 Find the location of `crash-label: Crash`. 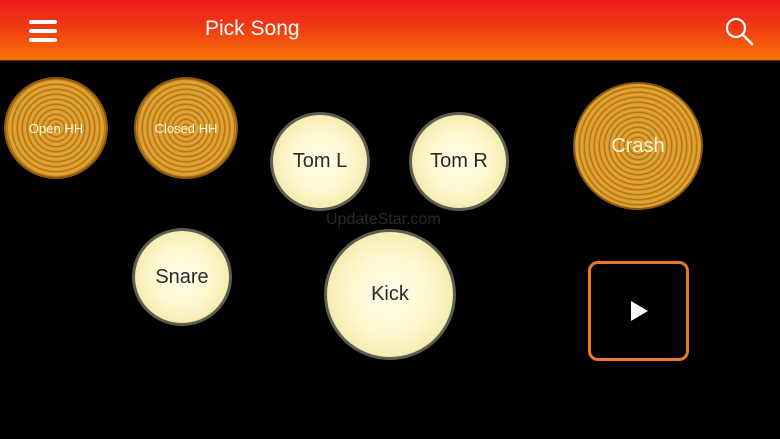

crash-label: Crash is located at coordinates (638, 145).